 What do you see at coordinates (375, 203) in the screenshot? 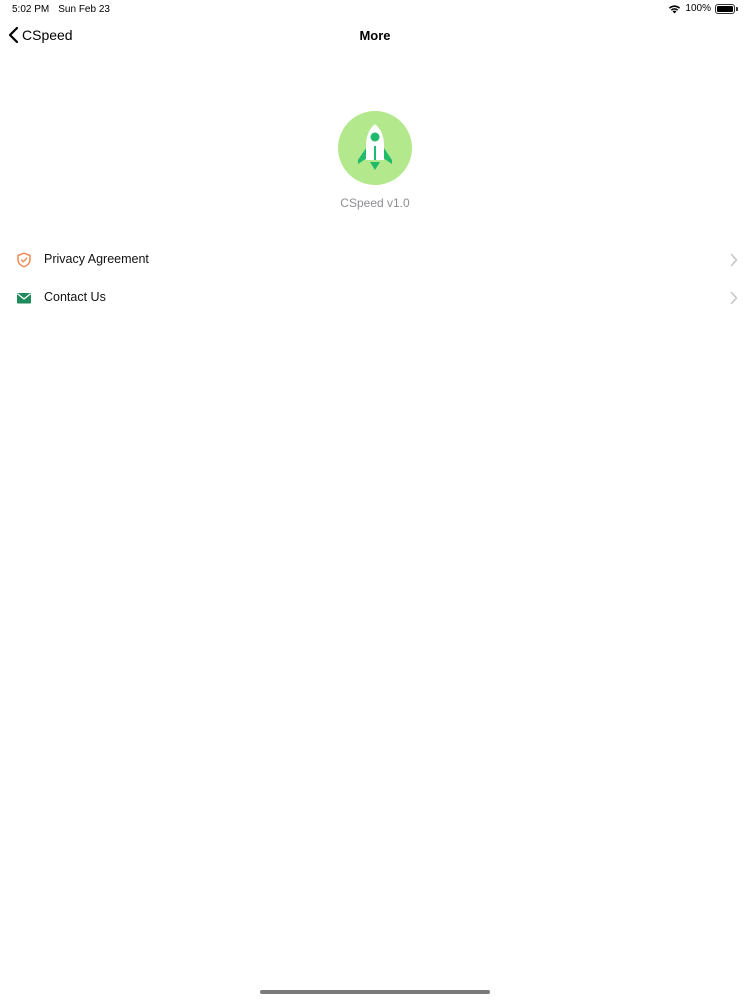
I see `app-version: CSpeed v1.0` at bounding box center [375, 203].